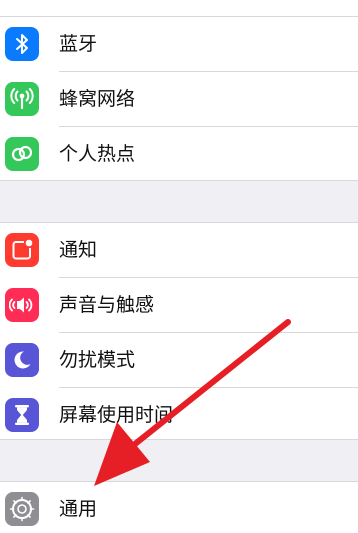 This screenshot has height=533, width=358. What do you see at coordinates (179, 360) in the screenshot?
I see `settings-row-do-not-disturb: 勿扰模式` at bounding box center [179, 360].